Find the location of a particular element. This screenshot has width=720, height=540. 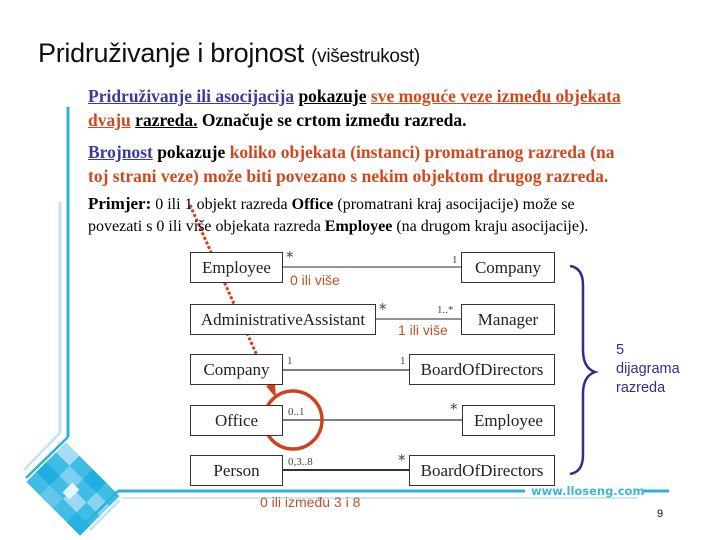

term-association: Pridruživanje ili asocijacija is located at coordinates (191, 96).